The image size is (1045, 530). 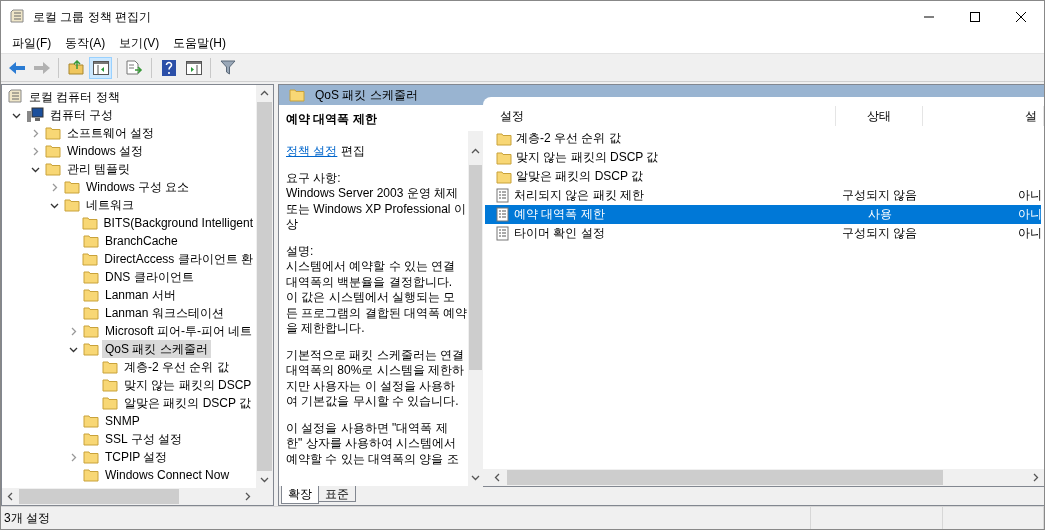 I want to click on tree-item: Microsoft 피어-투-피어 네트, so click(x=179, y=331).